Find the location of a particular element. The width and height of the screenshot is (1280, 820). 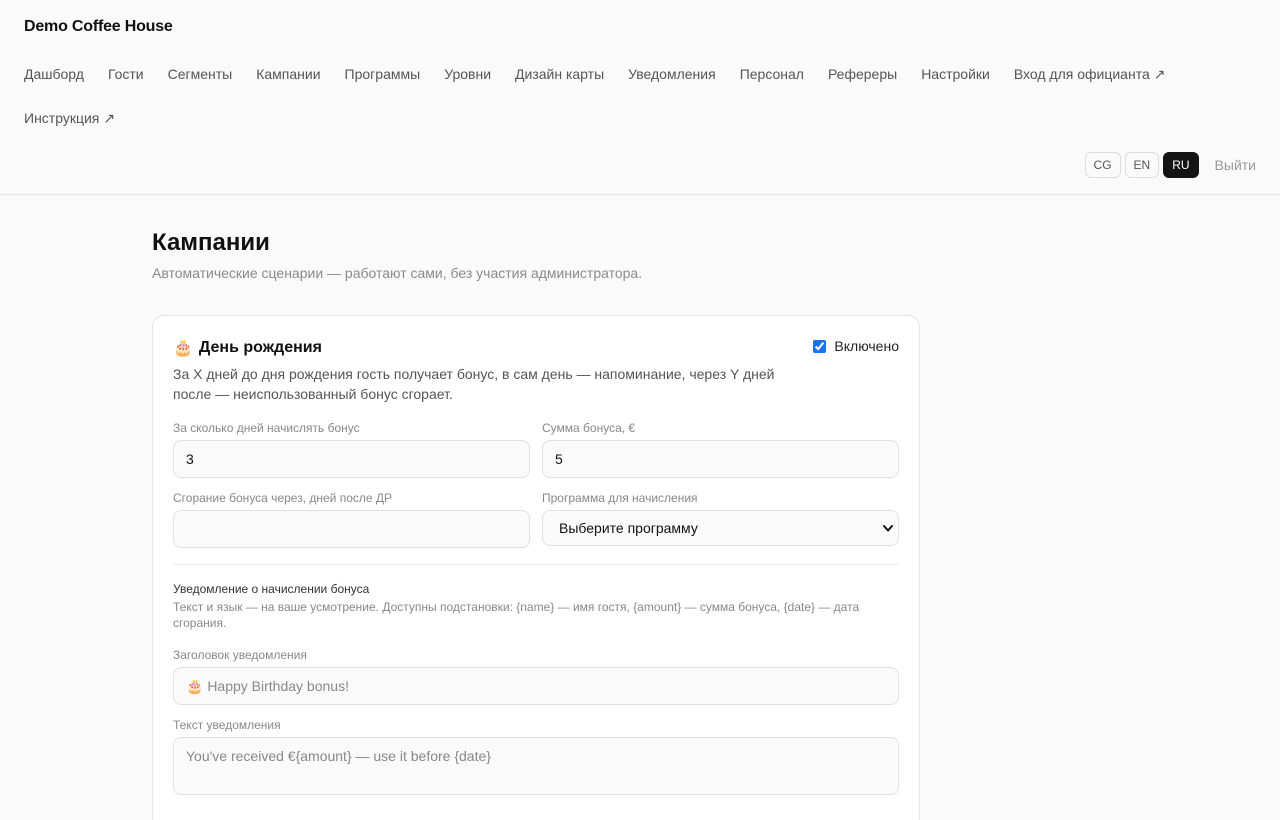

logout-link: Выйти is located at coordinates (1235, 165).